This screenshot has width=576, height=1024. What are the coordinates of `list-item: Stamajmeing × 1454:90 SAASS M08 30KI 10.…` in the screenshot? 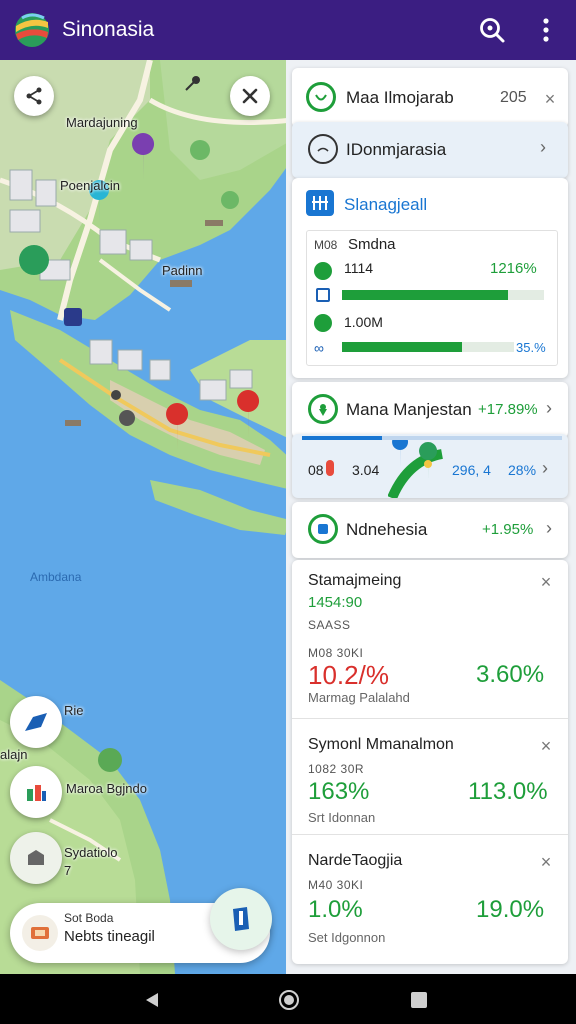 It's located at (430, 640).